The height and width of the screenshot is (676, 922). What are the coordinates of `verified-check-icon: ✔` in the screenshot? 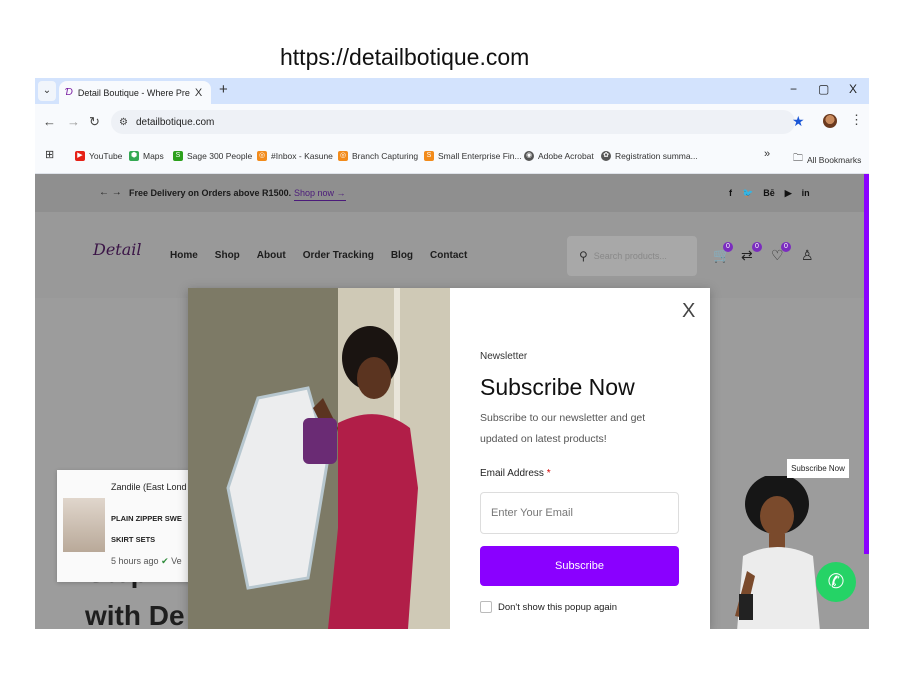 It's located at (165, 561).